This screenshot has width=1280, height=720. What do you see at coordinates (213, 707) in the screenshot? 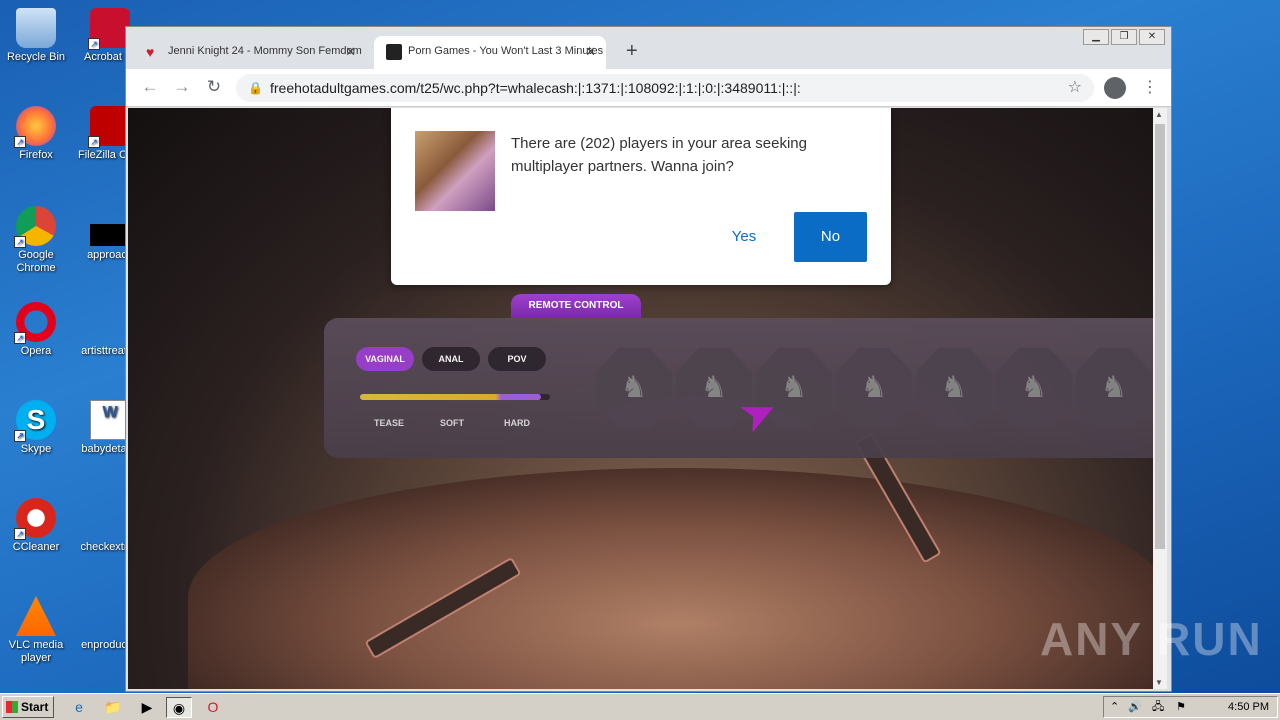
I see `opera-taskbar-icon: O` at bounding box center [213, 707].